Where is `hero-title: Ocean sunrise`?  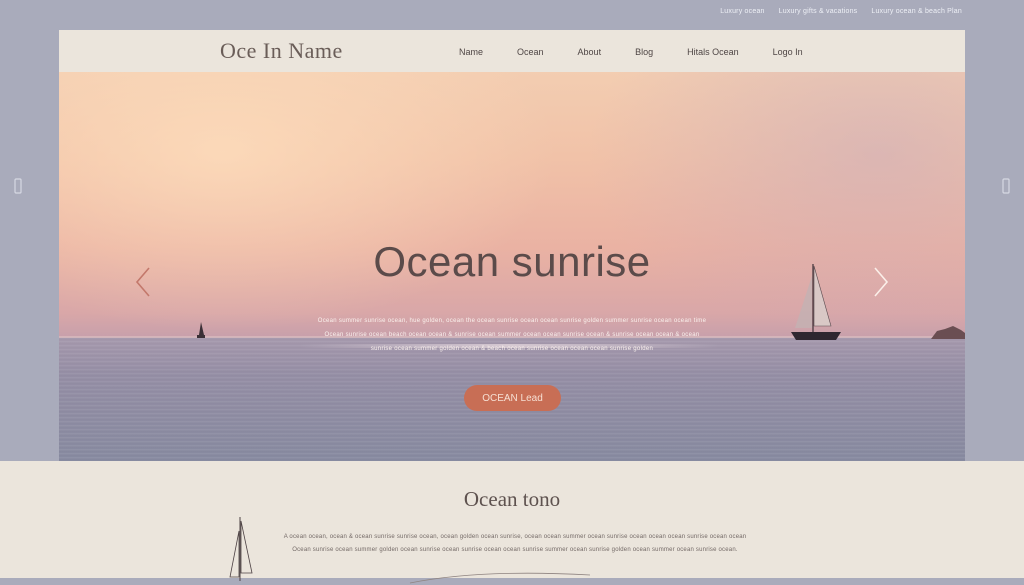 hero-title: Ocean sunrise is located at coordinates (512, 261).